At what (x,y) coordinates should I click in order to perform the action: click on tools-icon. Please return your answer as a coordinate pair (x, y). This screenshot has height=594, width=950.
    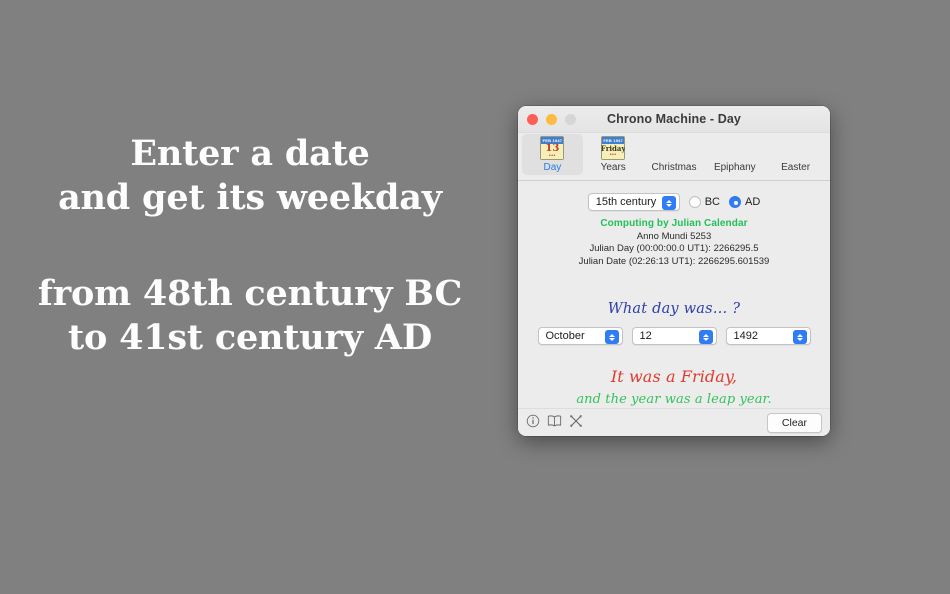
    Looking at the image, I should click on (576, 423).